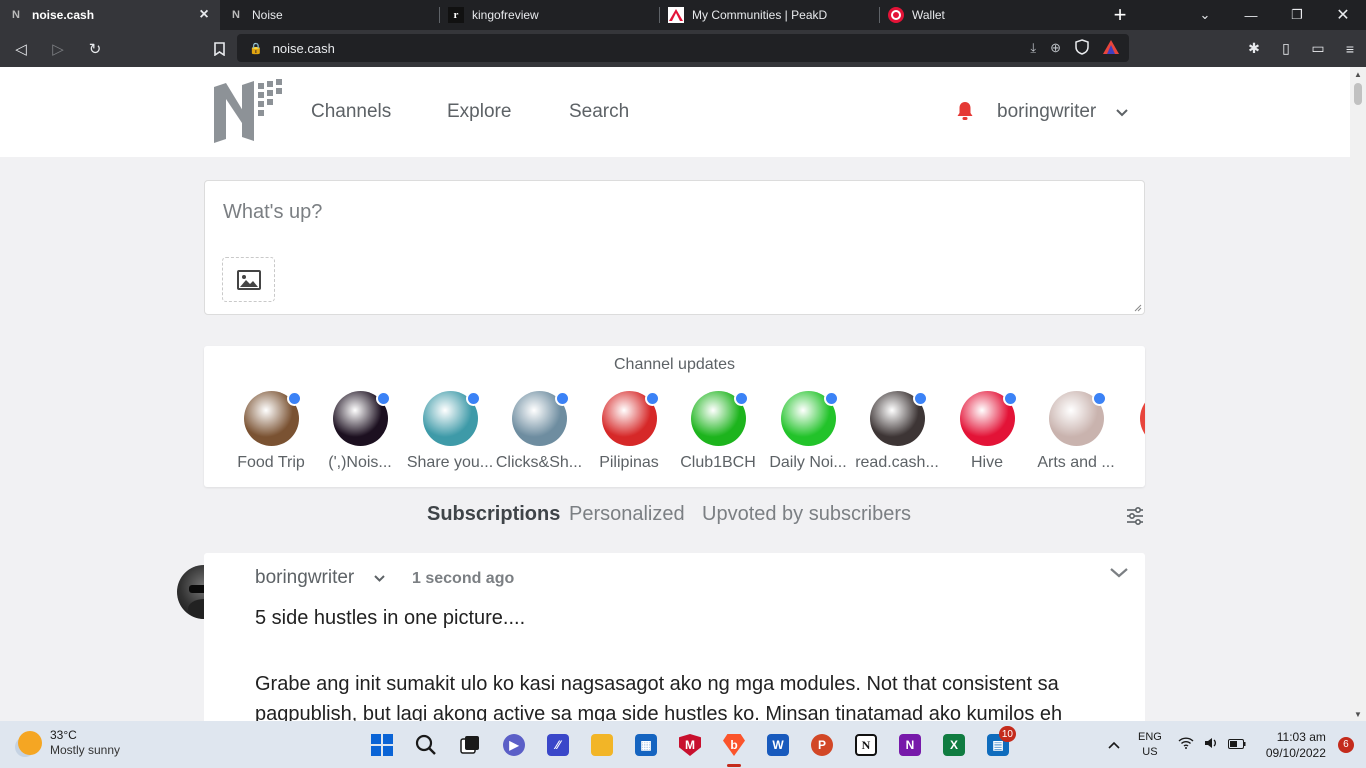 The height and width of the screenshot is (768, 1366). I want to click on task-view-button, so click(470, 745).